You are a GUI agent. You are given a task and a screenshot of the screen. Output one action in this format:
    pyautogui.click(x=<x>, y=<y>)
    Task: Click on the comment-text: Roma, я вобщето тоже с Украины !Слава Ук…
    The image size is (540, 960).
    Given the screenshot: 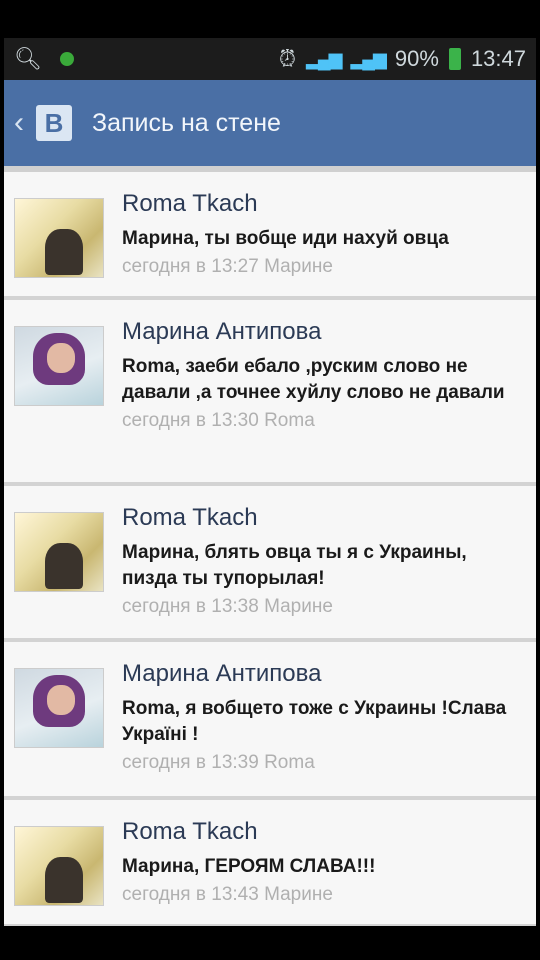 What is the action you would take?
    pyautogui.click(x=314, y=721)
    